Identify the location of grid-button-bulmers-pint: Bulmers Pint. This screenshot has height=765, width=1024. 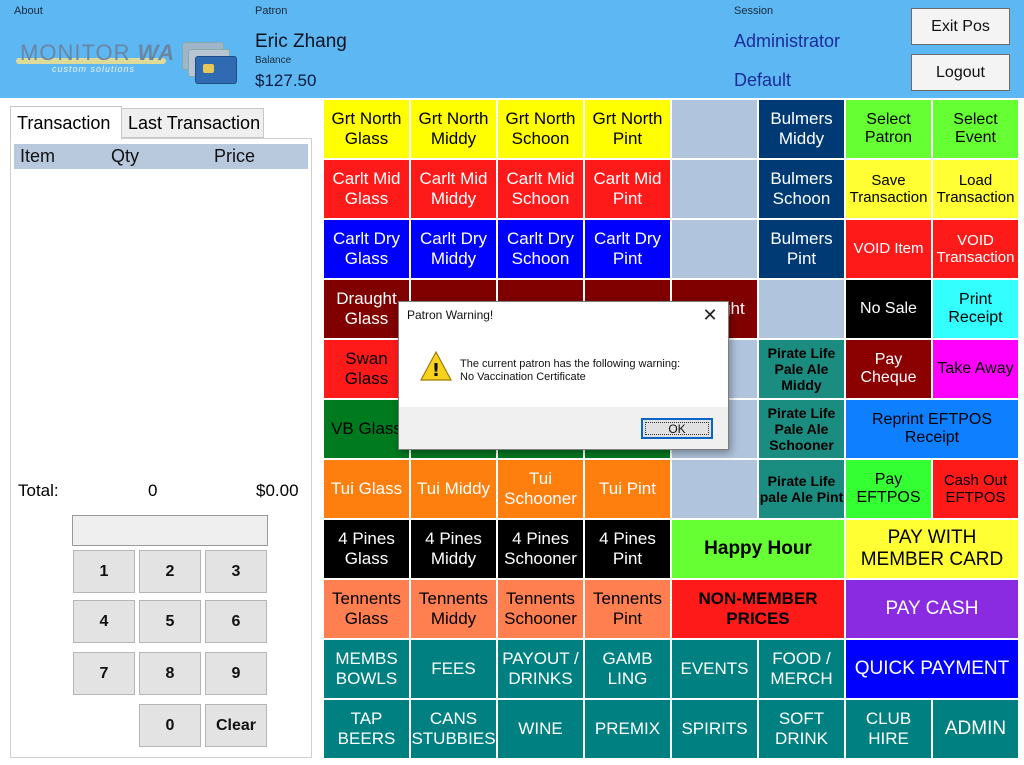
(801, 249).